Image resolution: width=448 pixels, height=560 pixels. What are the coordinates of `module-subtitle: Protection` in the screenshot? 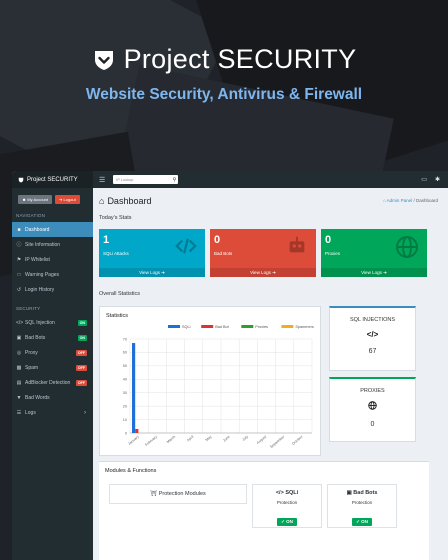 It's located at (362, 502).